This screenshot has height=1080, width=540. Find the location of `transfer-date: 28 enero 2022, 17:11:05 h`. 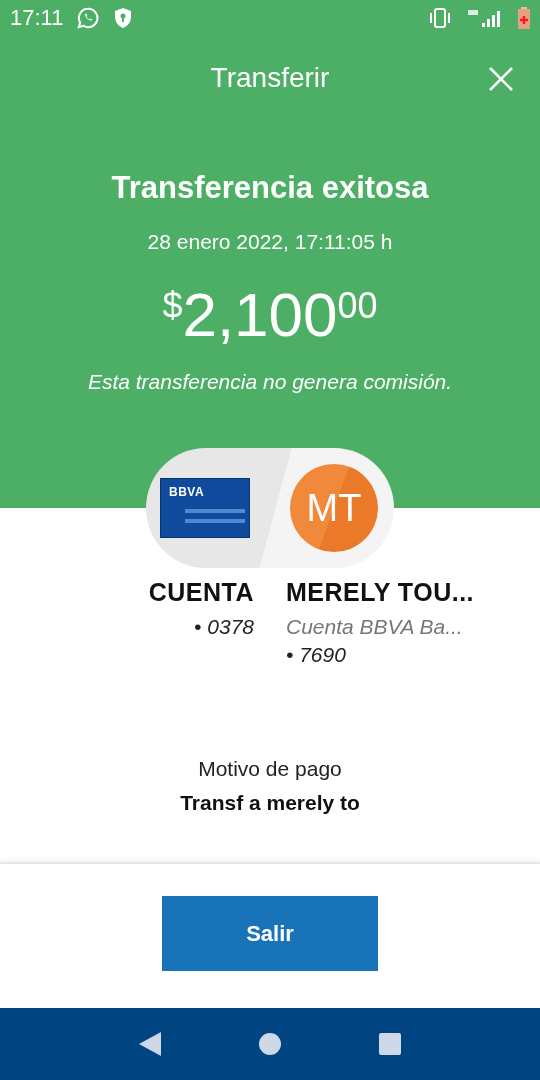

transfer-date: 28 enero 2022, 17:11:05 h is located at coordinates (270, 242).